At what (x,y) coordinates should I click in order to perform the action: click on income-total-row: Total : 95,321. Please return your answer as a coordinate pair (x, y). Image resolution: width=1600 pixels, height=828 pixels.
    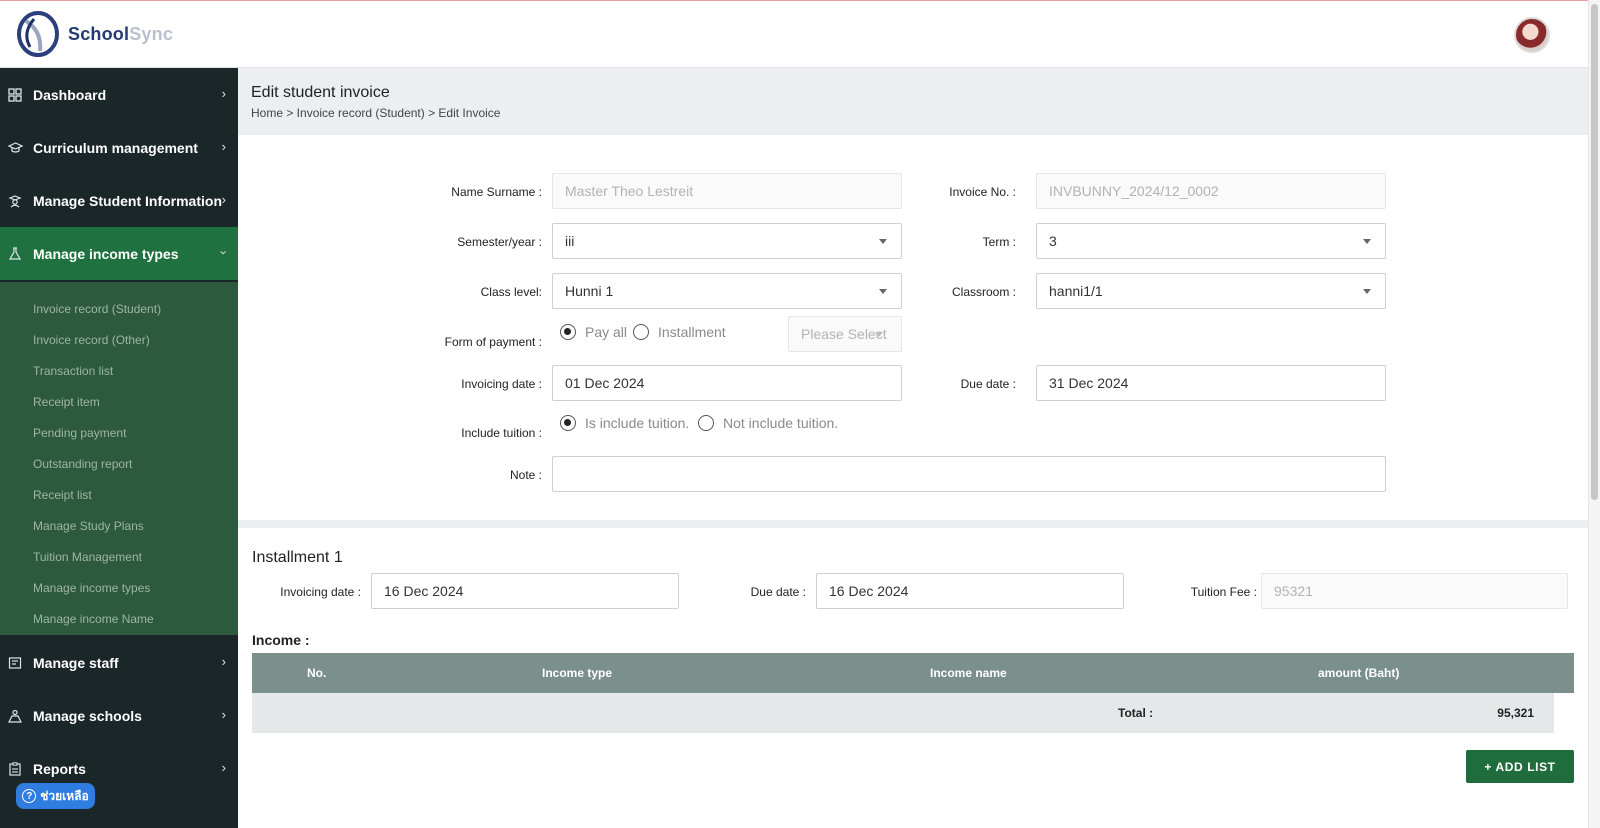
    Looking at the image, I should click on (903, 713).